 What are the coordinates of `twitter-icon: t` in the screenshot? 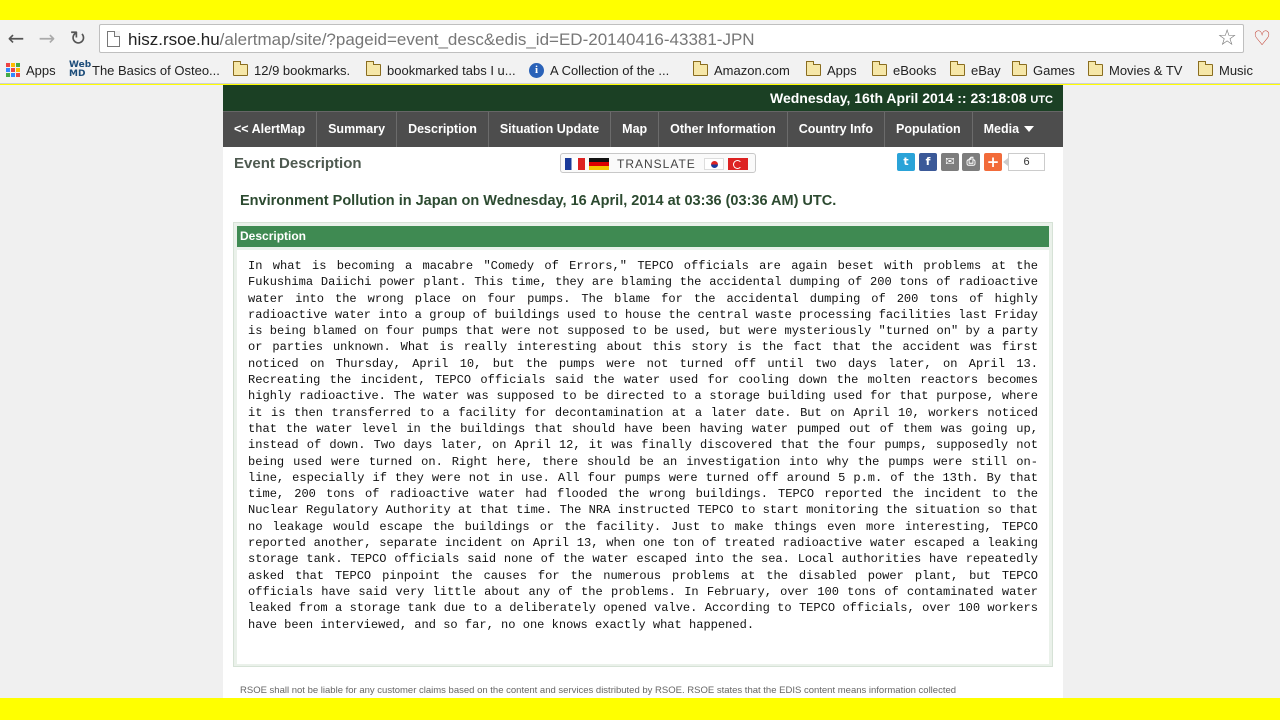 It's located at (906, 162).